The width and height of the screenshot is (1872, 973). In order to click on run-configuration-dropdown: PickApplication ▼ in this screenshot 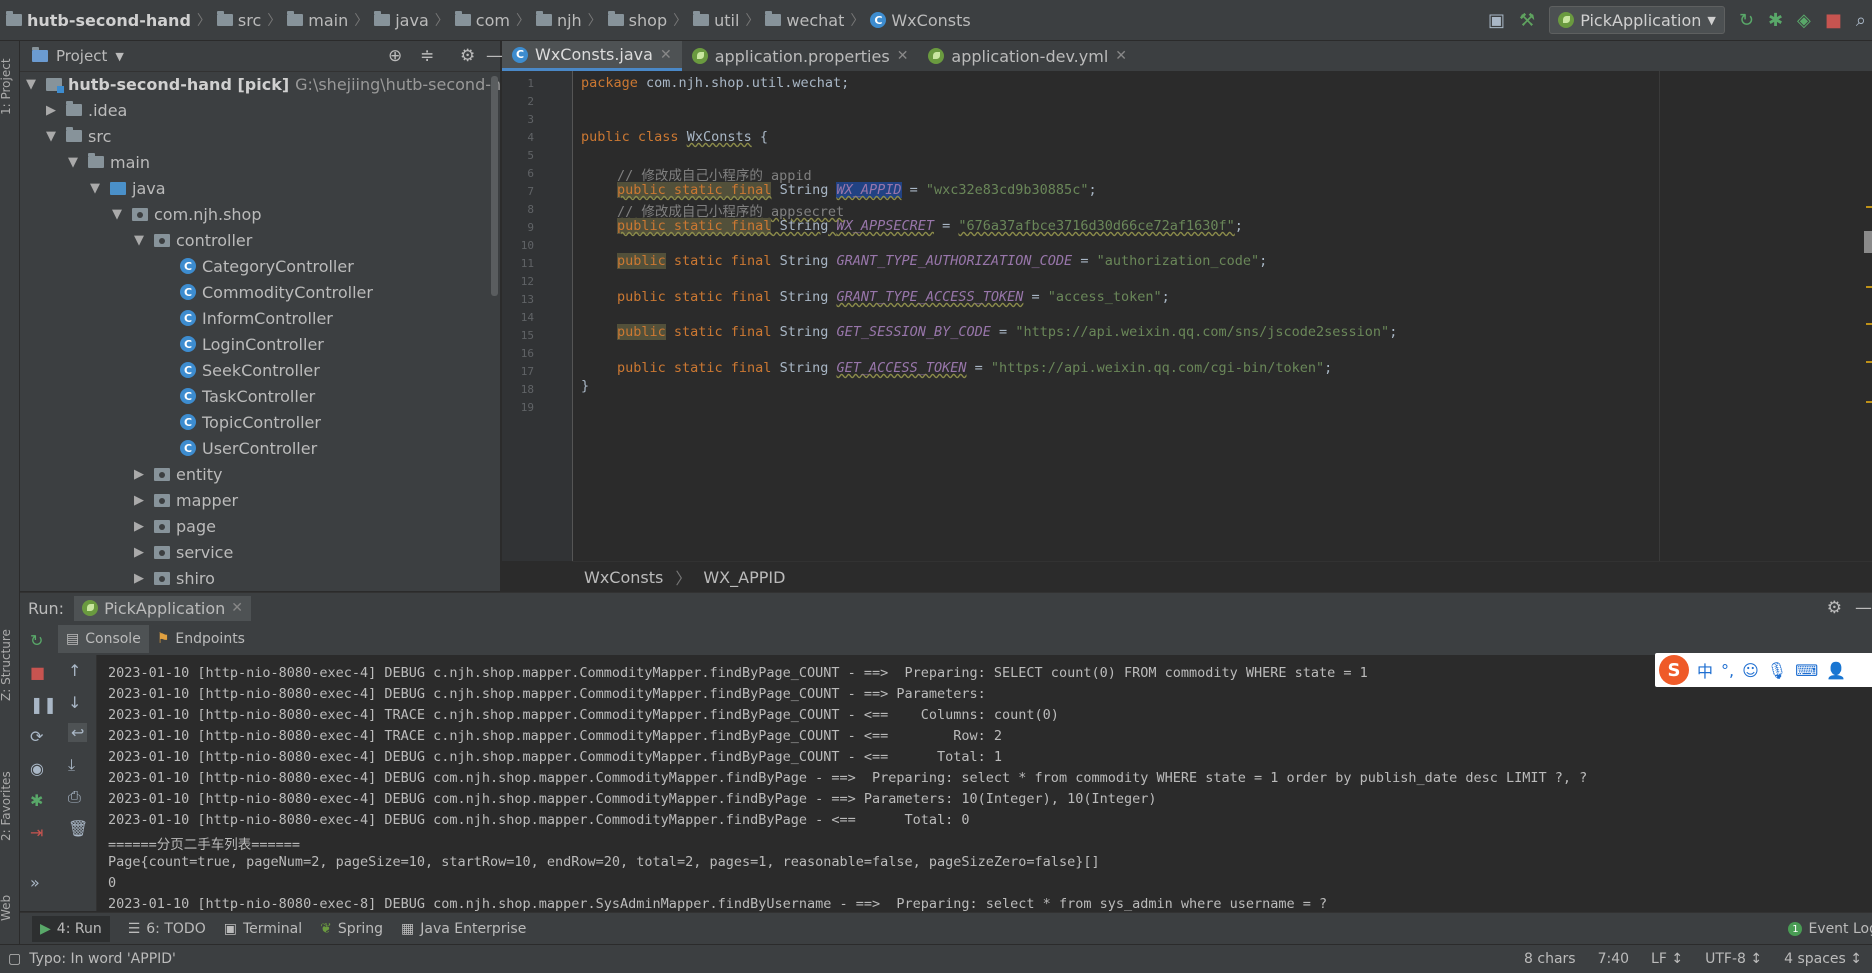, I will do `click(1637, 20)`.